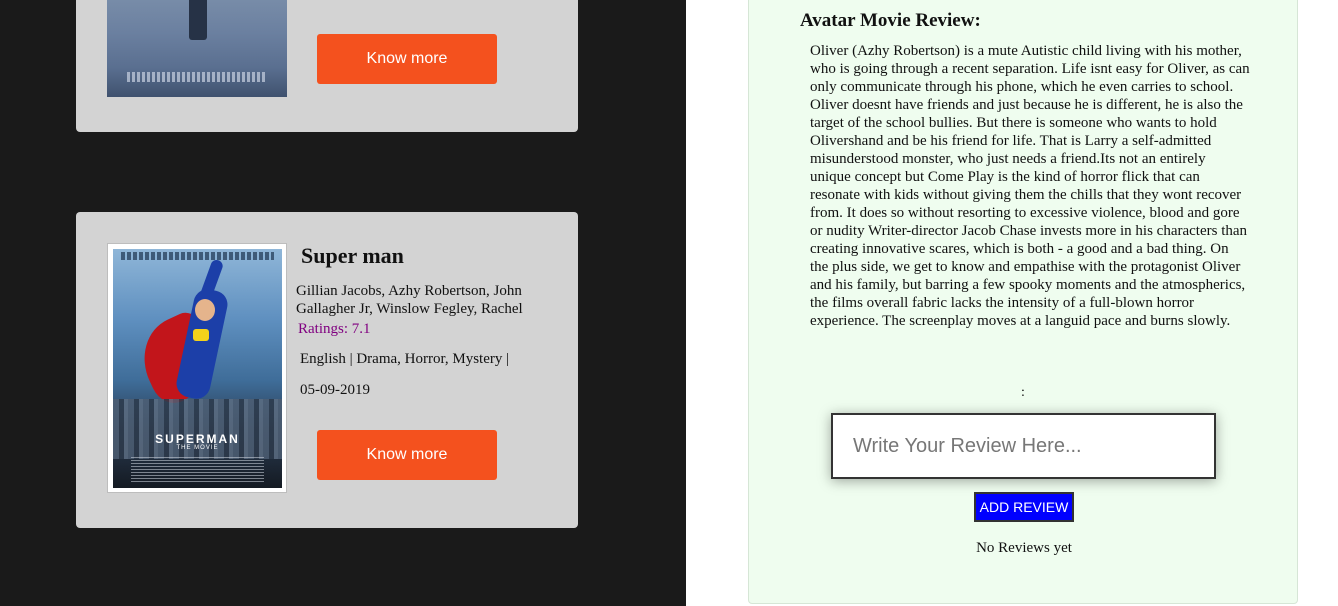  Describe the element at coordinates (198, 20) in the screenshot. I see `poster-figure` at that location.